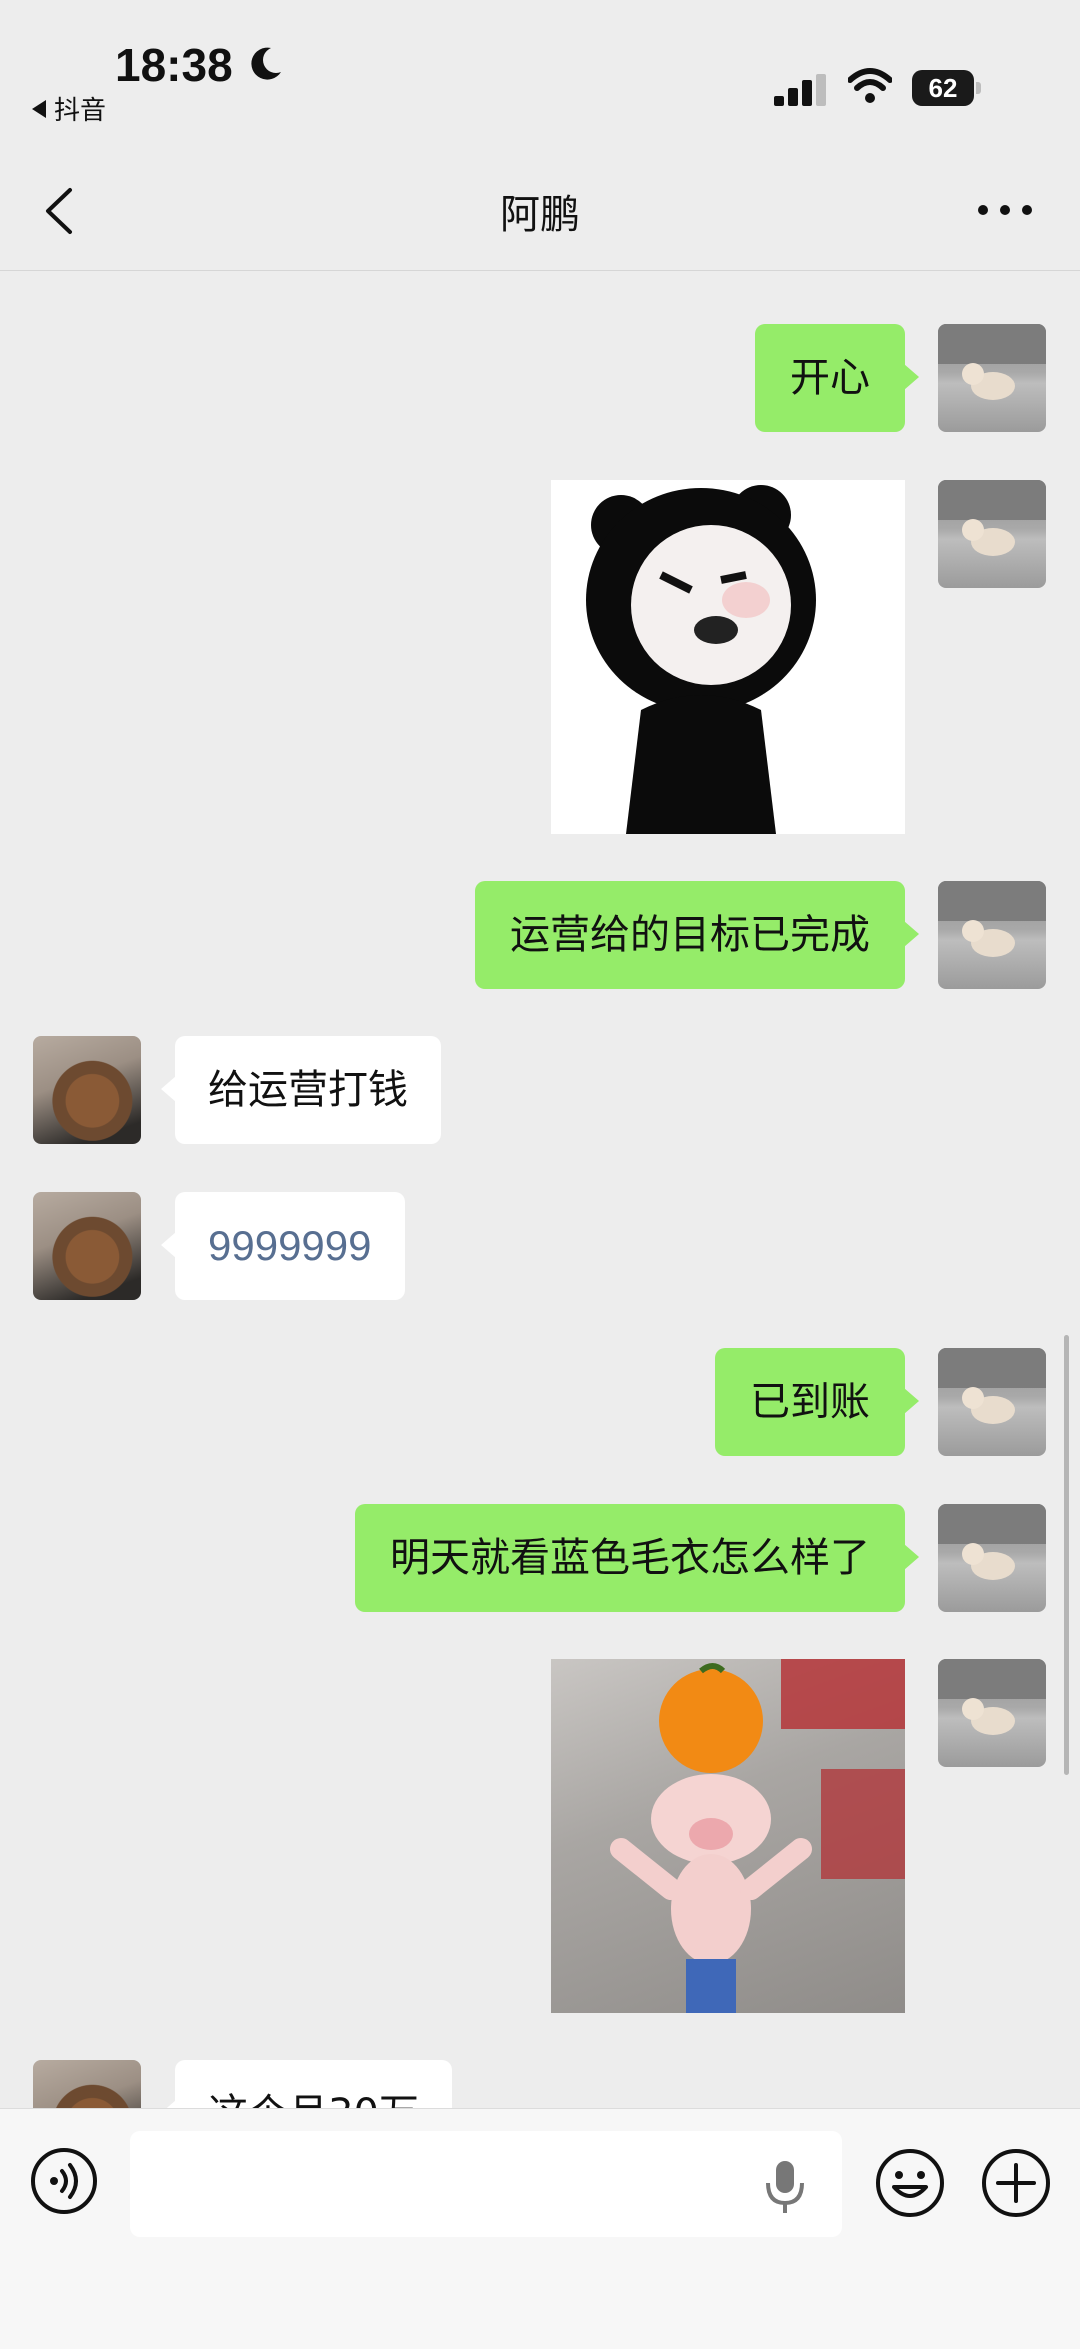 The height and width of the screenshot is (2349, 1080). I want to click on message-input, so click(486, 2184).